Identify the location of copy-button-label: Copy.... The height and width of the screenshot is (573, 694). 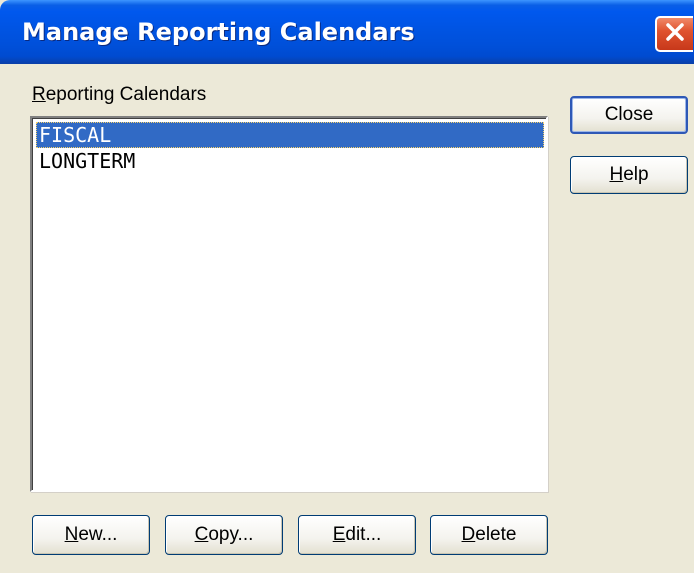
(224, 534).